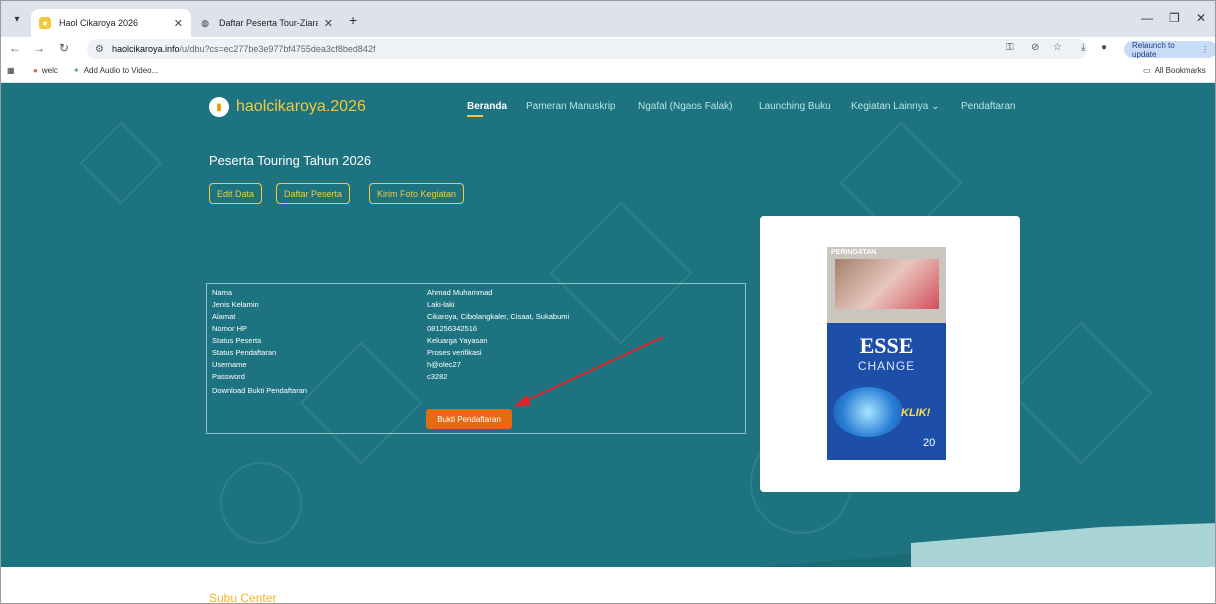  What do you see at coordinates (988, 106) in the screenshot?
I see `nav-pendaftaran: Pendaftaran` at bounding box center [988, 106].